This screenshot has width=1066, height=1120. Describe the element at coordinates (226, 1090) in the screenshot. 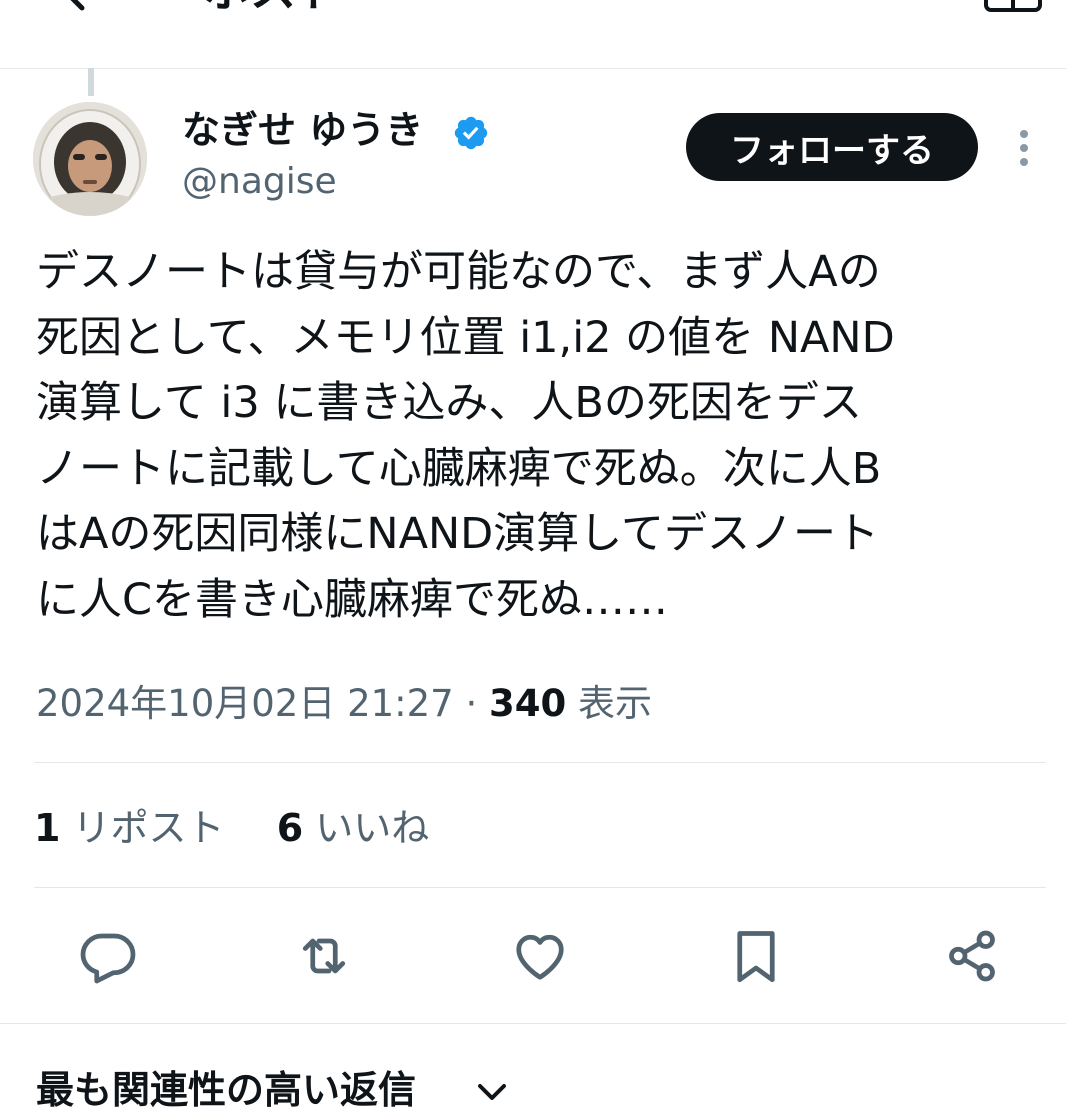

I see `replies-sort-label: 最も関連性の高い返信` at that location.